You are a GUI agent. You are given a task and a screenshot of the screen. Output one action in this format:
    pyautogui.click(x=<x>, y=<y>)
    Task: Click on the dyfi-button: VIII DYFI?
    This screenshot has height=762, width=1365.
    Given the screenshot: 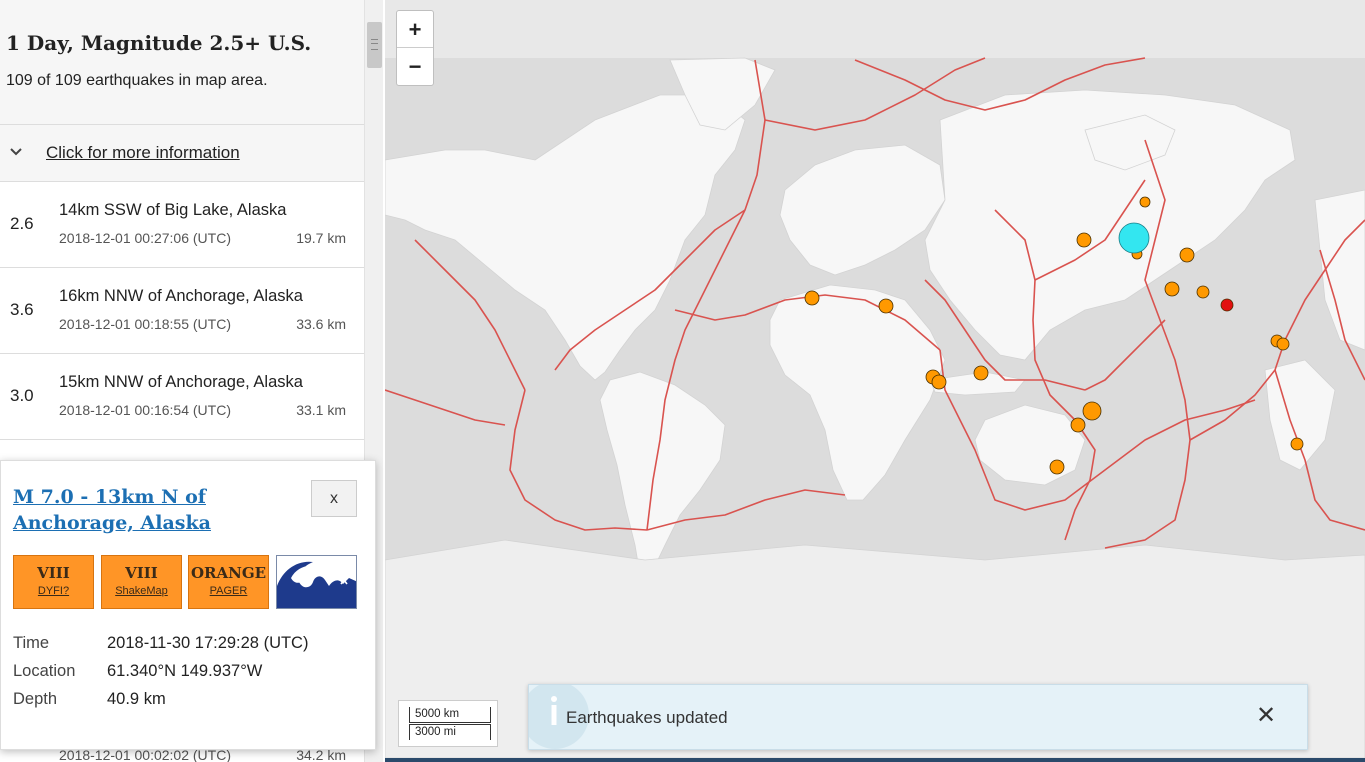 What is the action you would take?
    pyautogui.click(x=53, y=582)
    